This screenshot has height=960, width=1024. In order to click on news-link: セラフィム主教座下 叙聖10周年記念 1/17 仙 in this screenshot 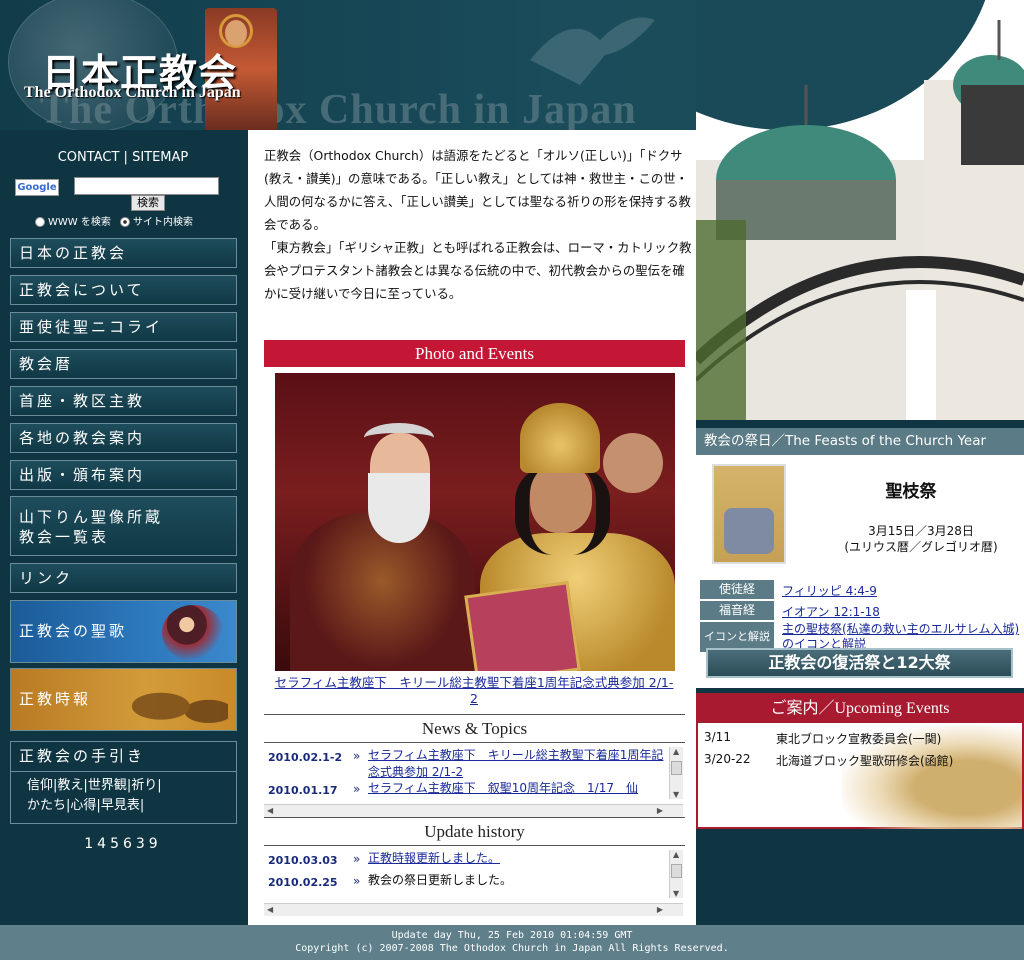, I will do `click(508, 788)`.